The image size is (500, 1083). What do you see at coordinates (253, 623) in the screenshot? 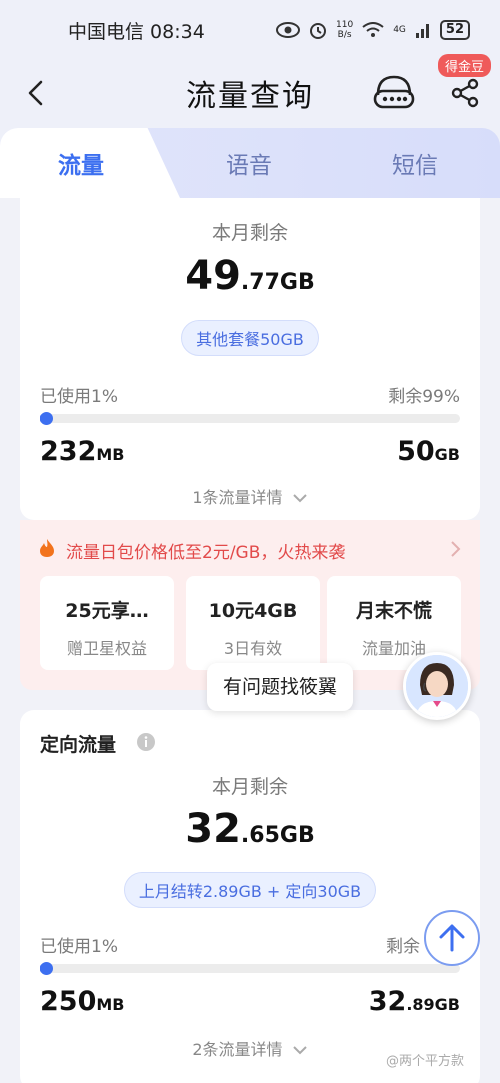
I see `promo-item-4gb: 10元4GB 3日有效` at bounding box center [253, 623].